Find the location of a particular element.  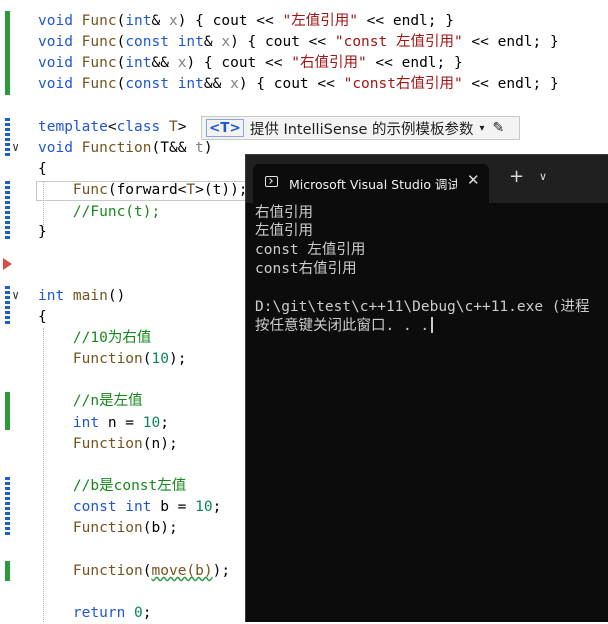

code-line: template<class T> is located at coordinates (112, 127).